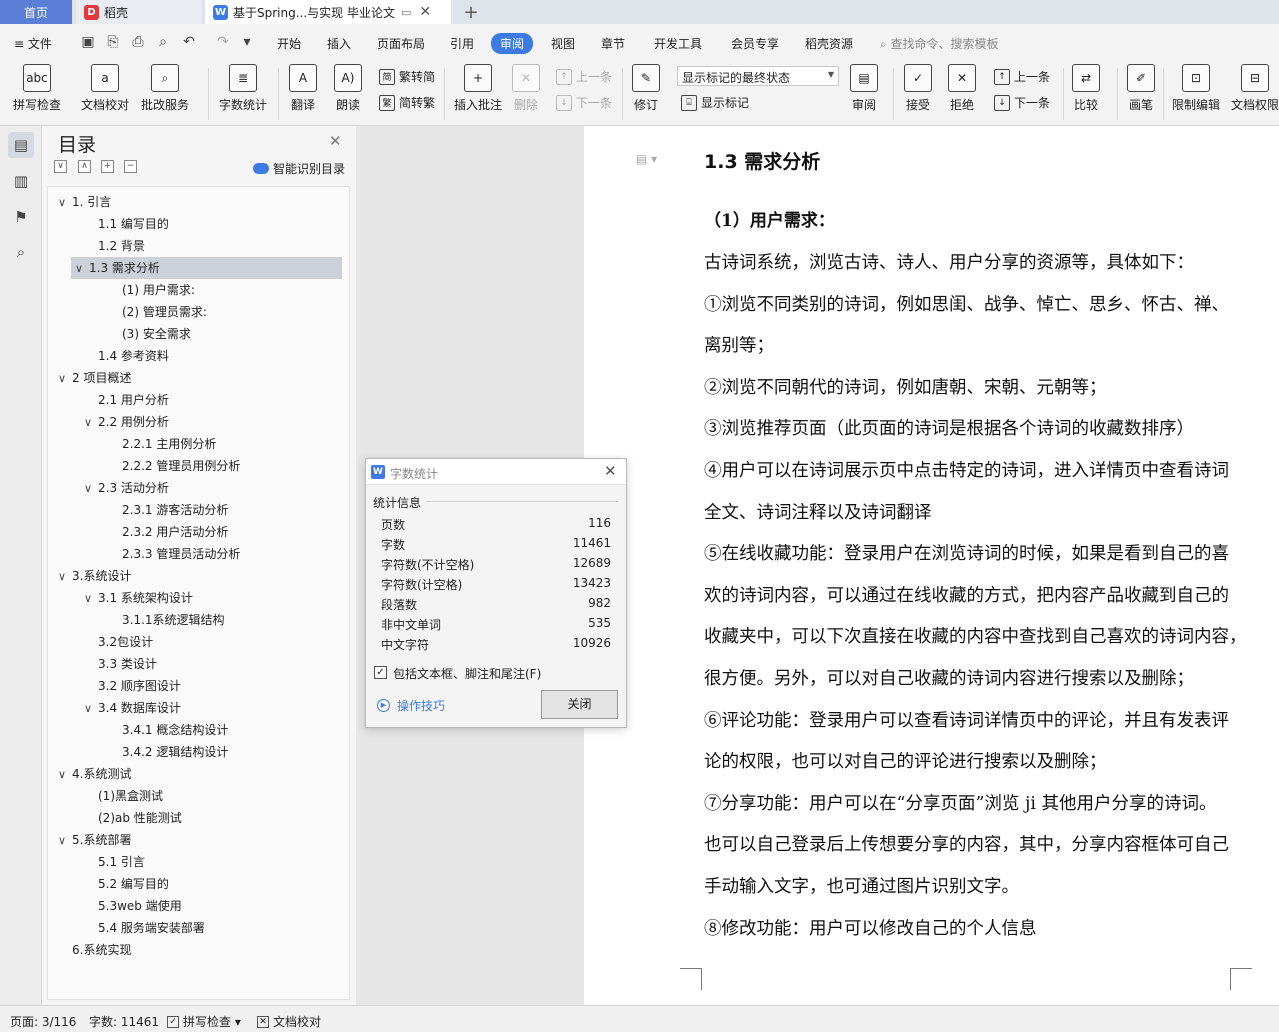  I want to click on read-aloud-button: A) 朗读, so click(348, 88).